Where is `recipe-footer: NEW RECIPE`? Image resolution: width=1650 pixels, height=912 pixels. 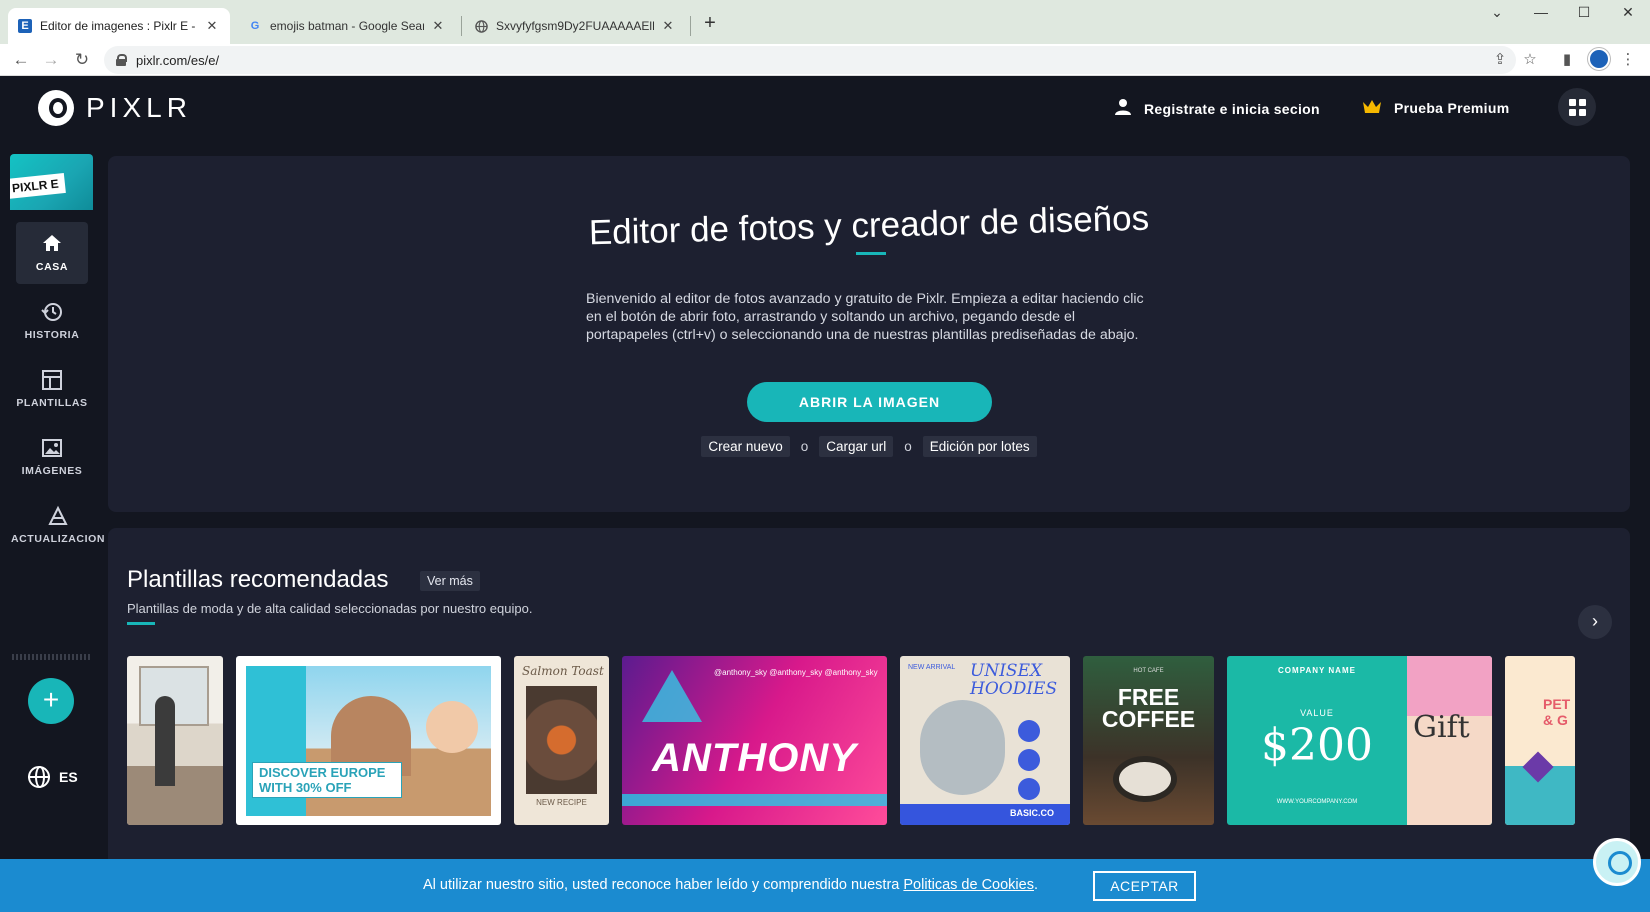
recipe-footer: NEW RECIPE is located at coordinates (561, 802).